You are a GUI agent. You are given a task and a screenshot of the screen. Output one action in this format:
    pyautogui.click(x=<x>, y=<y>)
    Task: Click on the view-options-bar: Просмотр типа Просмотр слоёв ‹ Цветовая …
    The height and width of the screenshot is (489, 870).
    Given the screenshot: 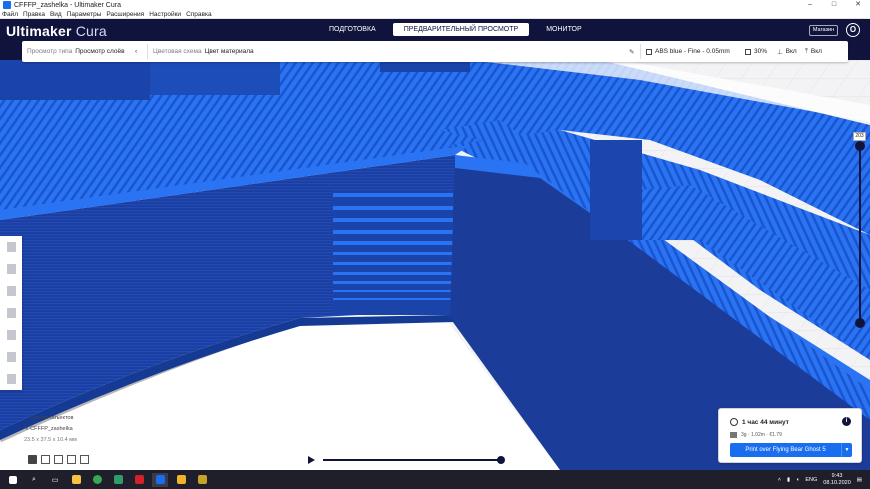 What is the action you would take?
    pyautogui.click(x=435, y=51)
    